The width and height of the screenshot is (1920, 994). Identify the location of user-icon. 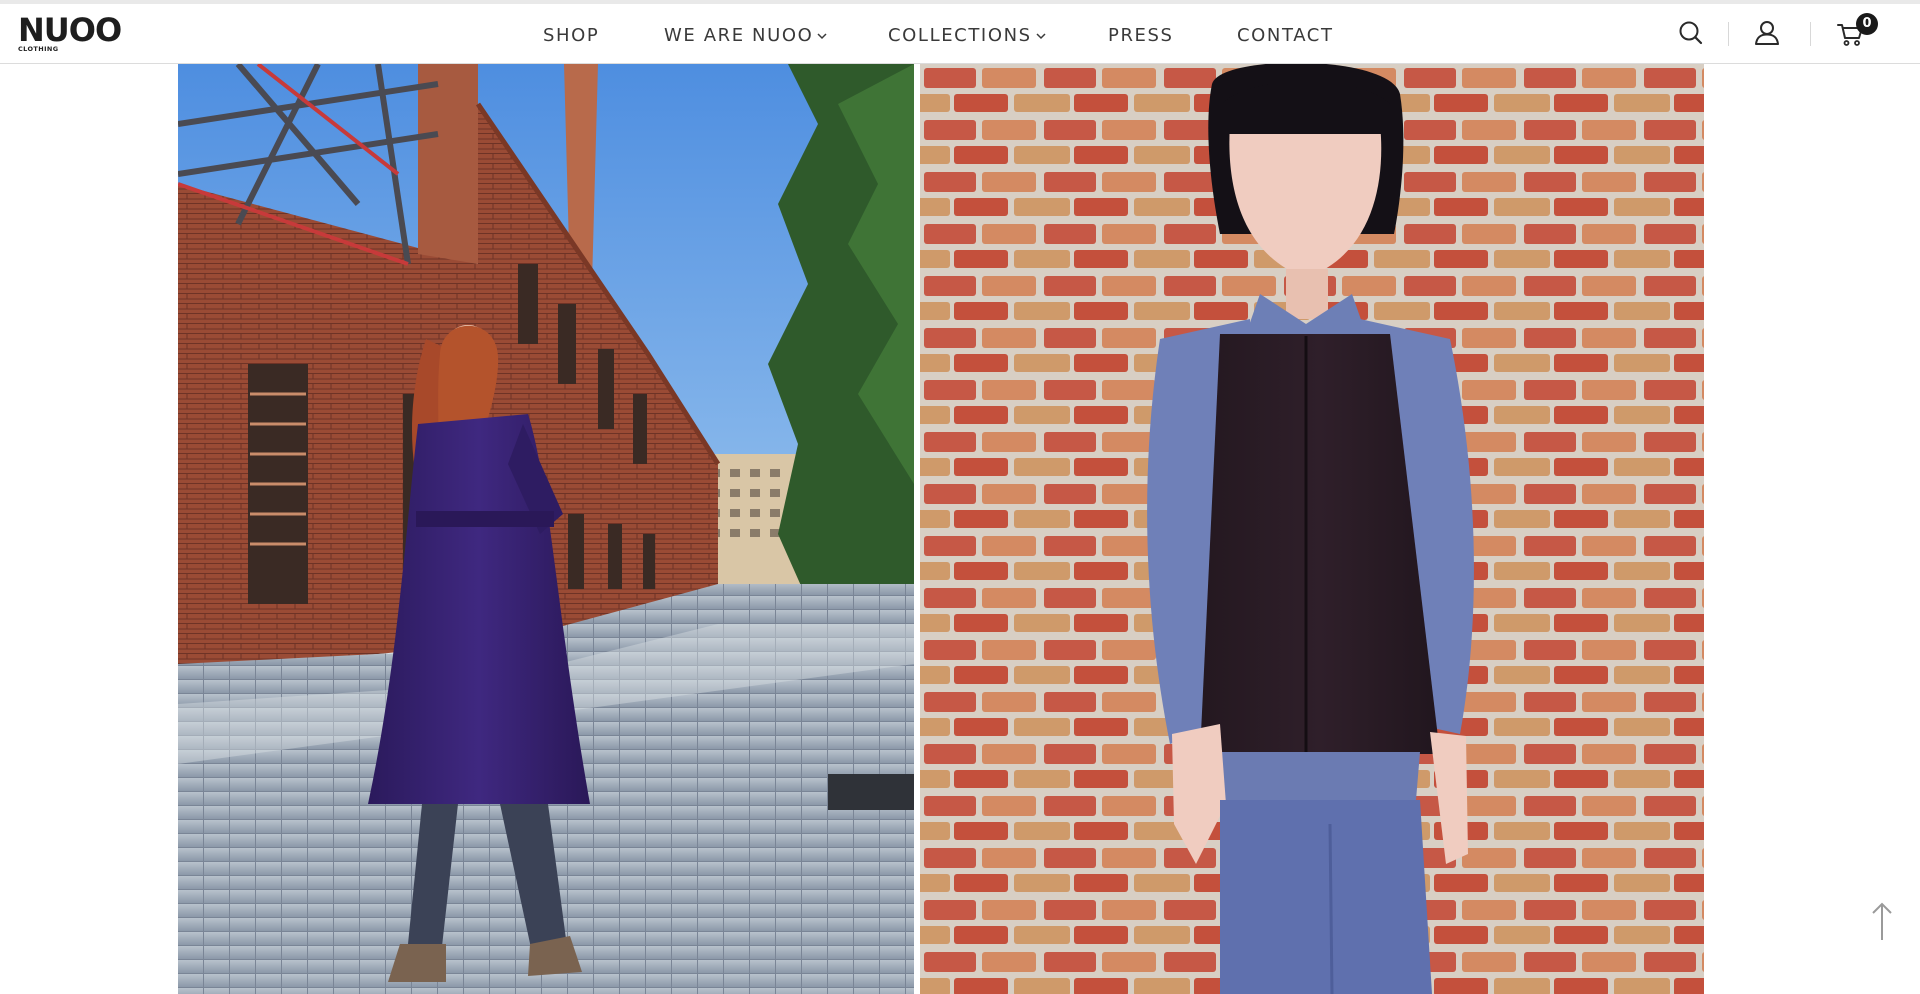
(1767, 33).